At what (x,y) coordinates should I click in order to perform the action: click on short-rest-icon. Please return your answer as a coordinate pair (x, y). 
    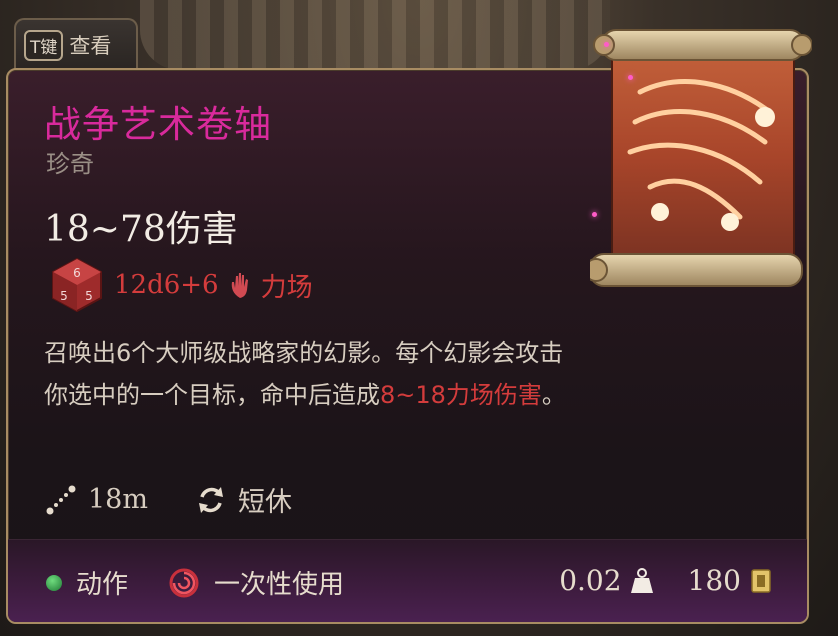
    Looking at the image, I should click on (210, 499).